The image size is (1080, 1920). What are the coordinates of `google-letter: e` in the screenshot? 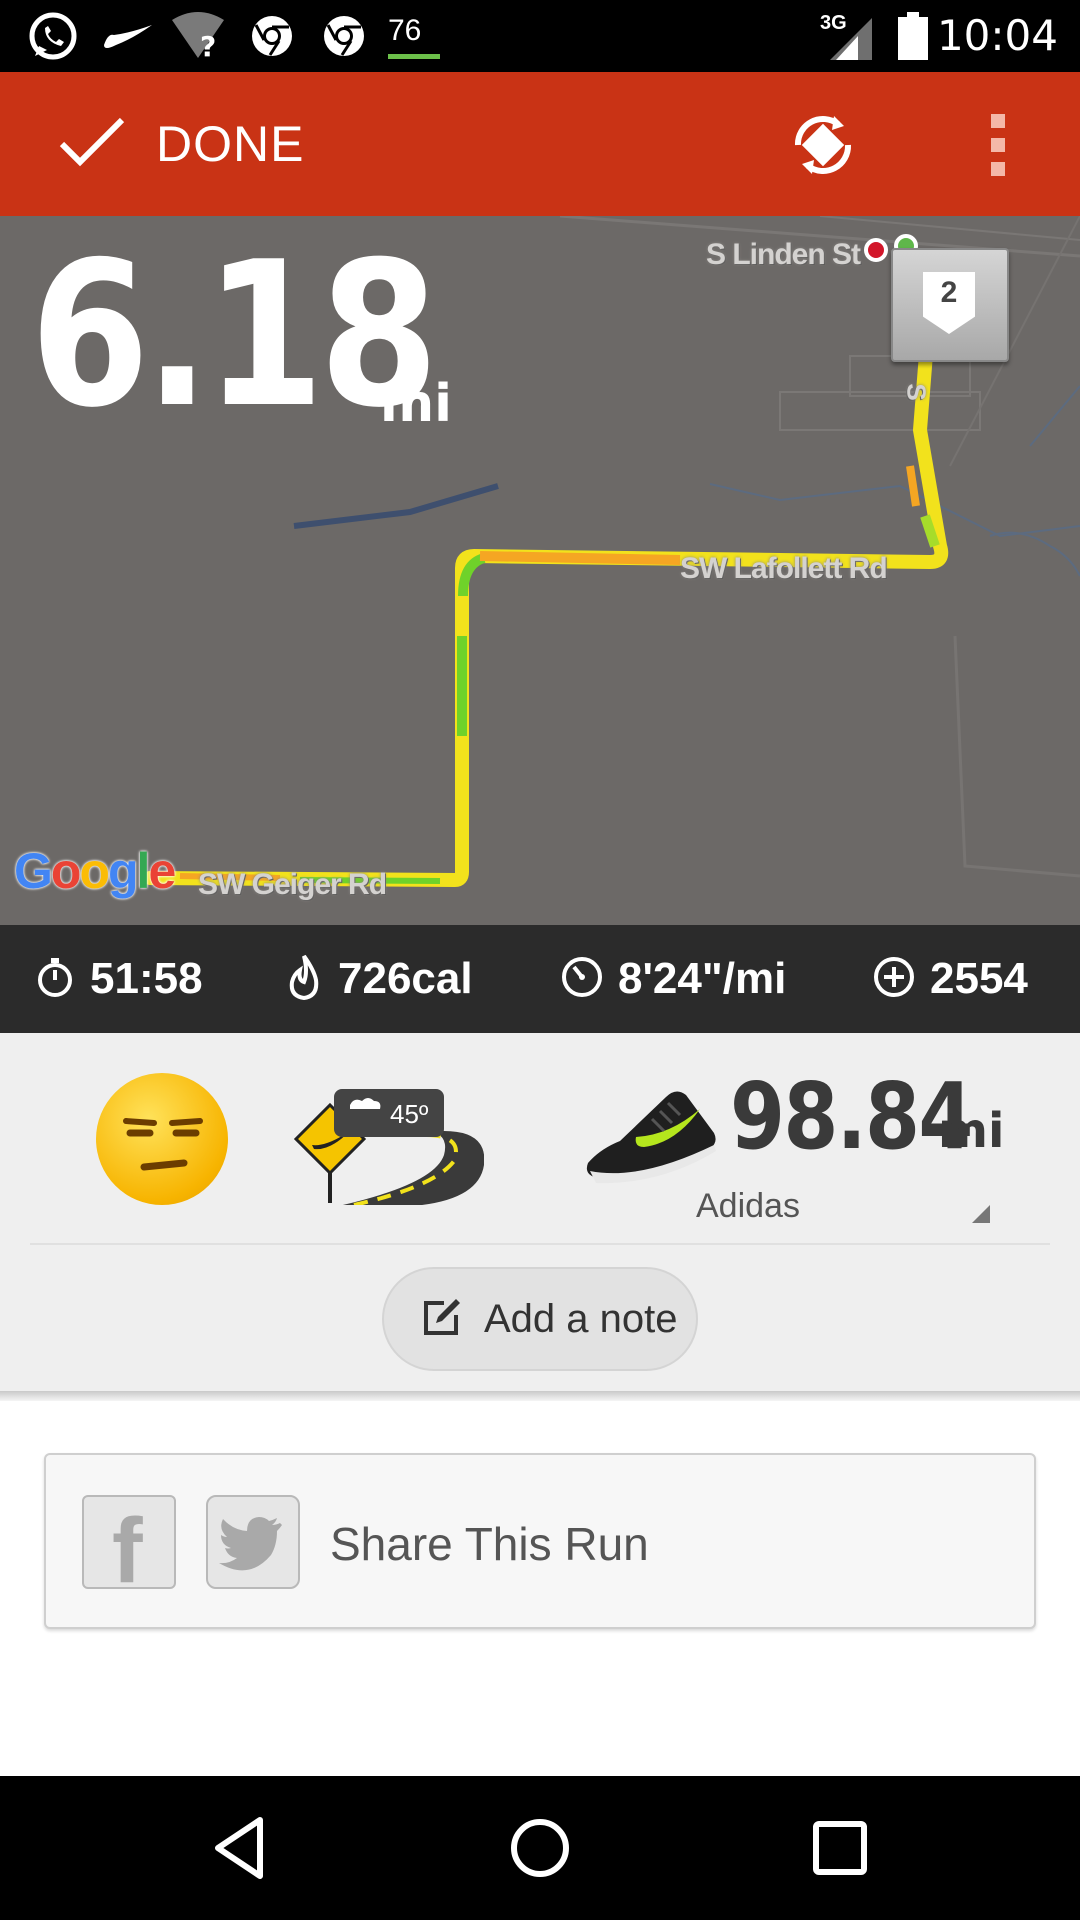 It's located at (162, 871).